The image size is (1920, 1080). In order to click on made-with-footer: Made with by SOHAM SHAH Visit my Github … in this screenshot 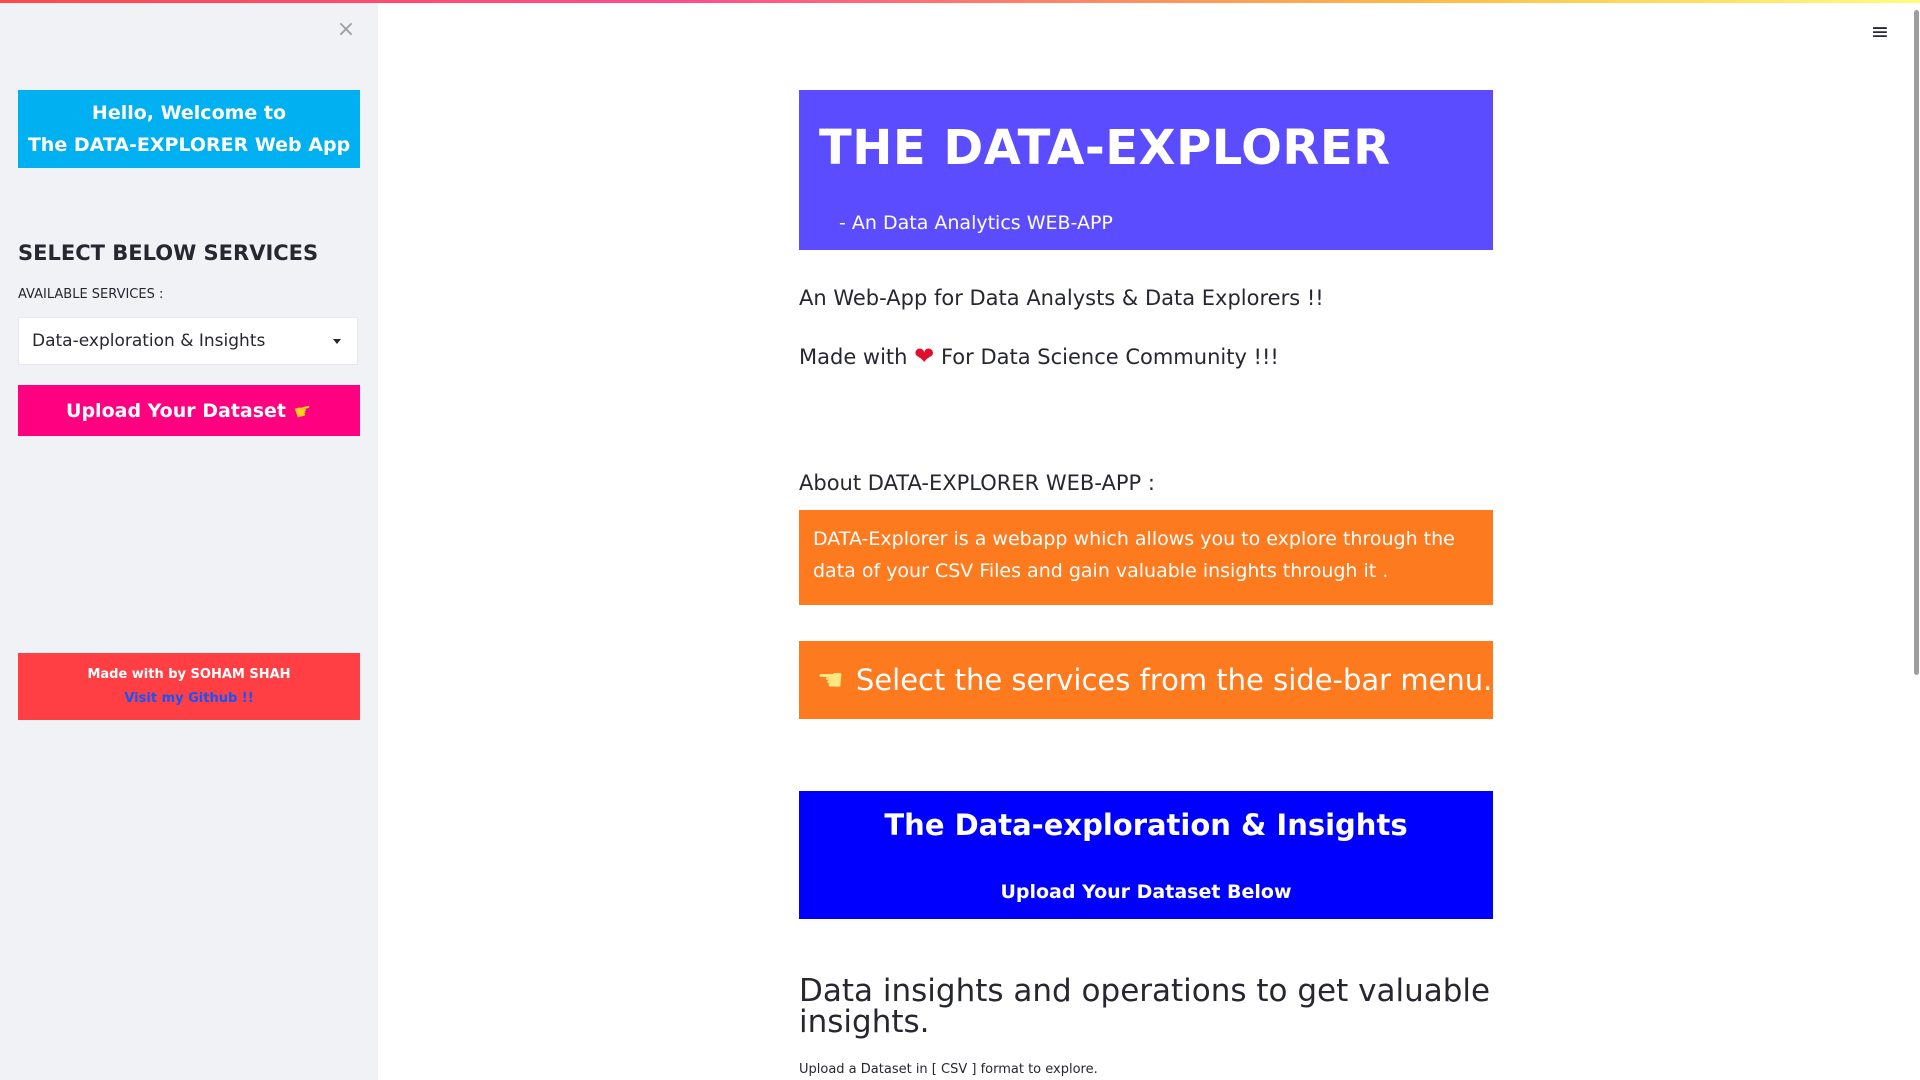, I will do `click(189, 686)`.